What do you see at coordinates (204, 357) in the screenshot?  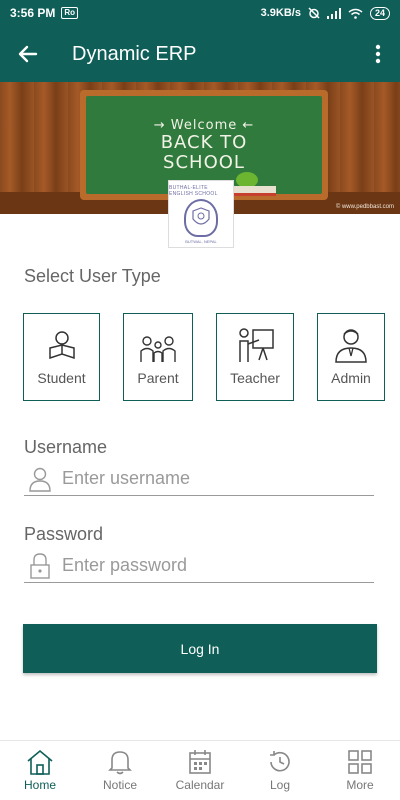 I see `user-type-selector: Student Parent Teacher Admin` at bounding box center [204, 357].